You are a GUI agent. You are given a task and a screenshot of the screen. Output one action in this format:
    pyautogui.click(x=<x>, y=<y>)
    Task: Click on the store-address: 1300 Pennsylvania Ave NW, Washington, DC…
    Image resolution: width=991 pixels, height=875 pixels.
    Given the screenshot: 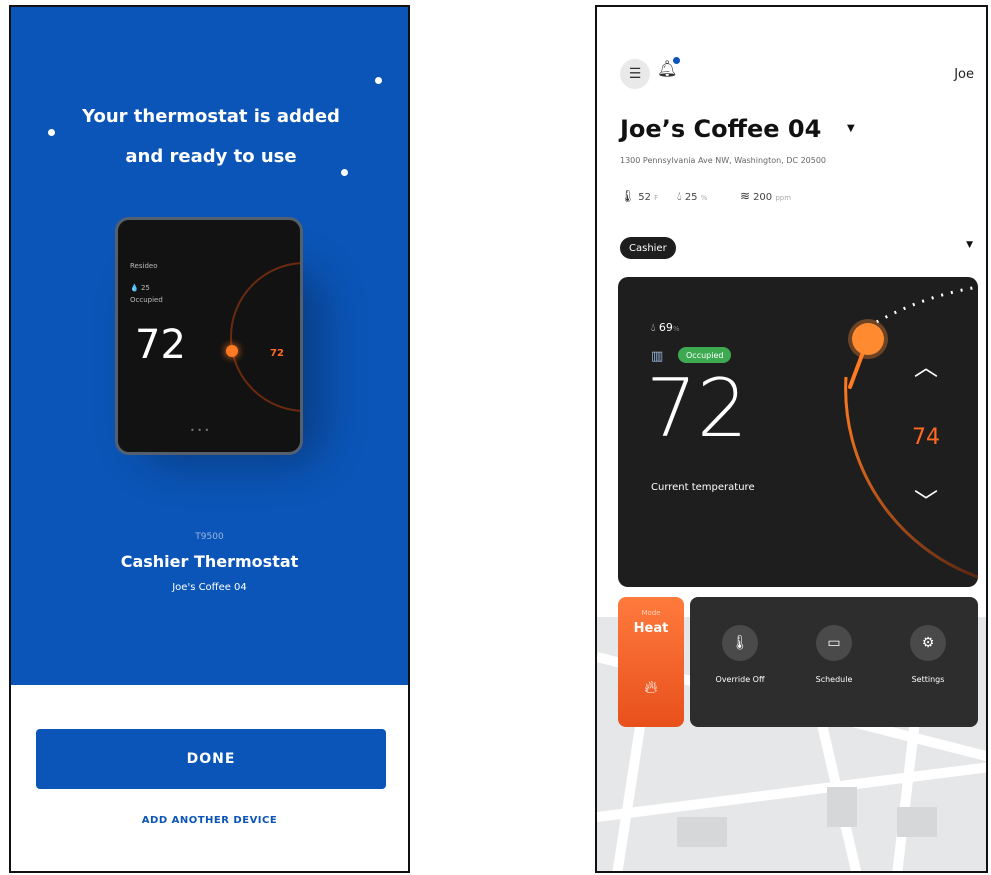 What is the action you would take?
    pyautogui.click(x=723, y=160)
    